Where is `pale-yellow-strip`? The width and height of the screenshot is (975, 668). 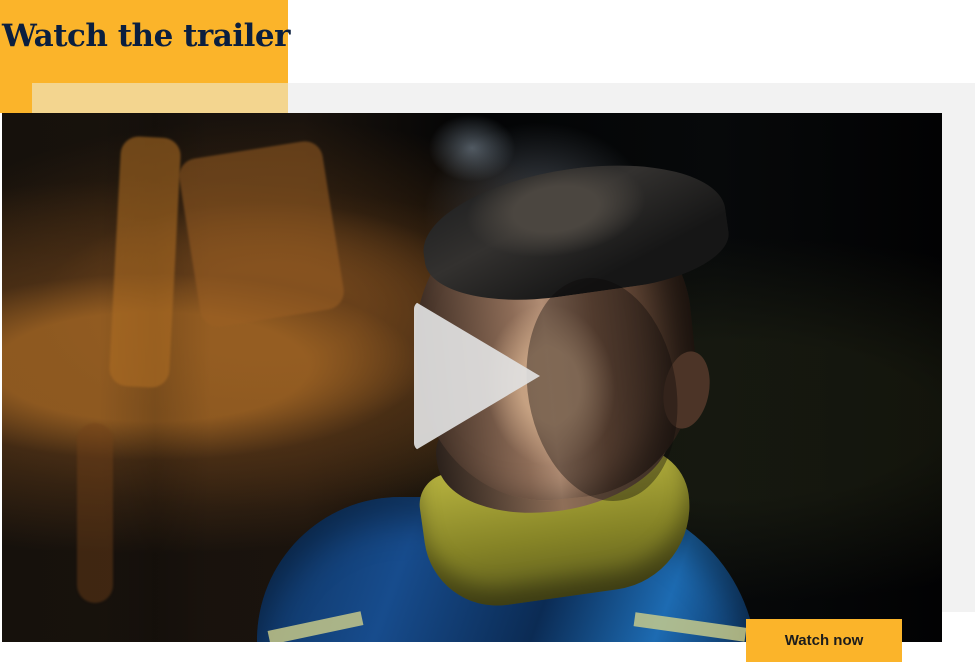
pale-yellow-strip is located at coordinates (160, 98).